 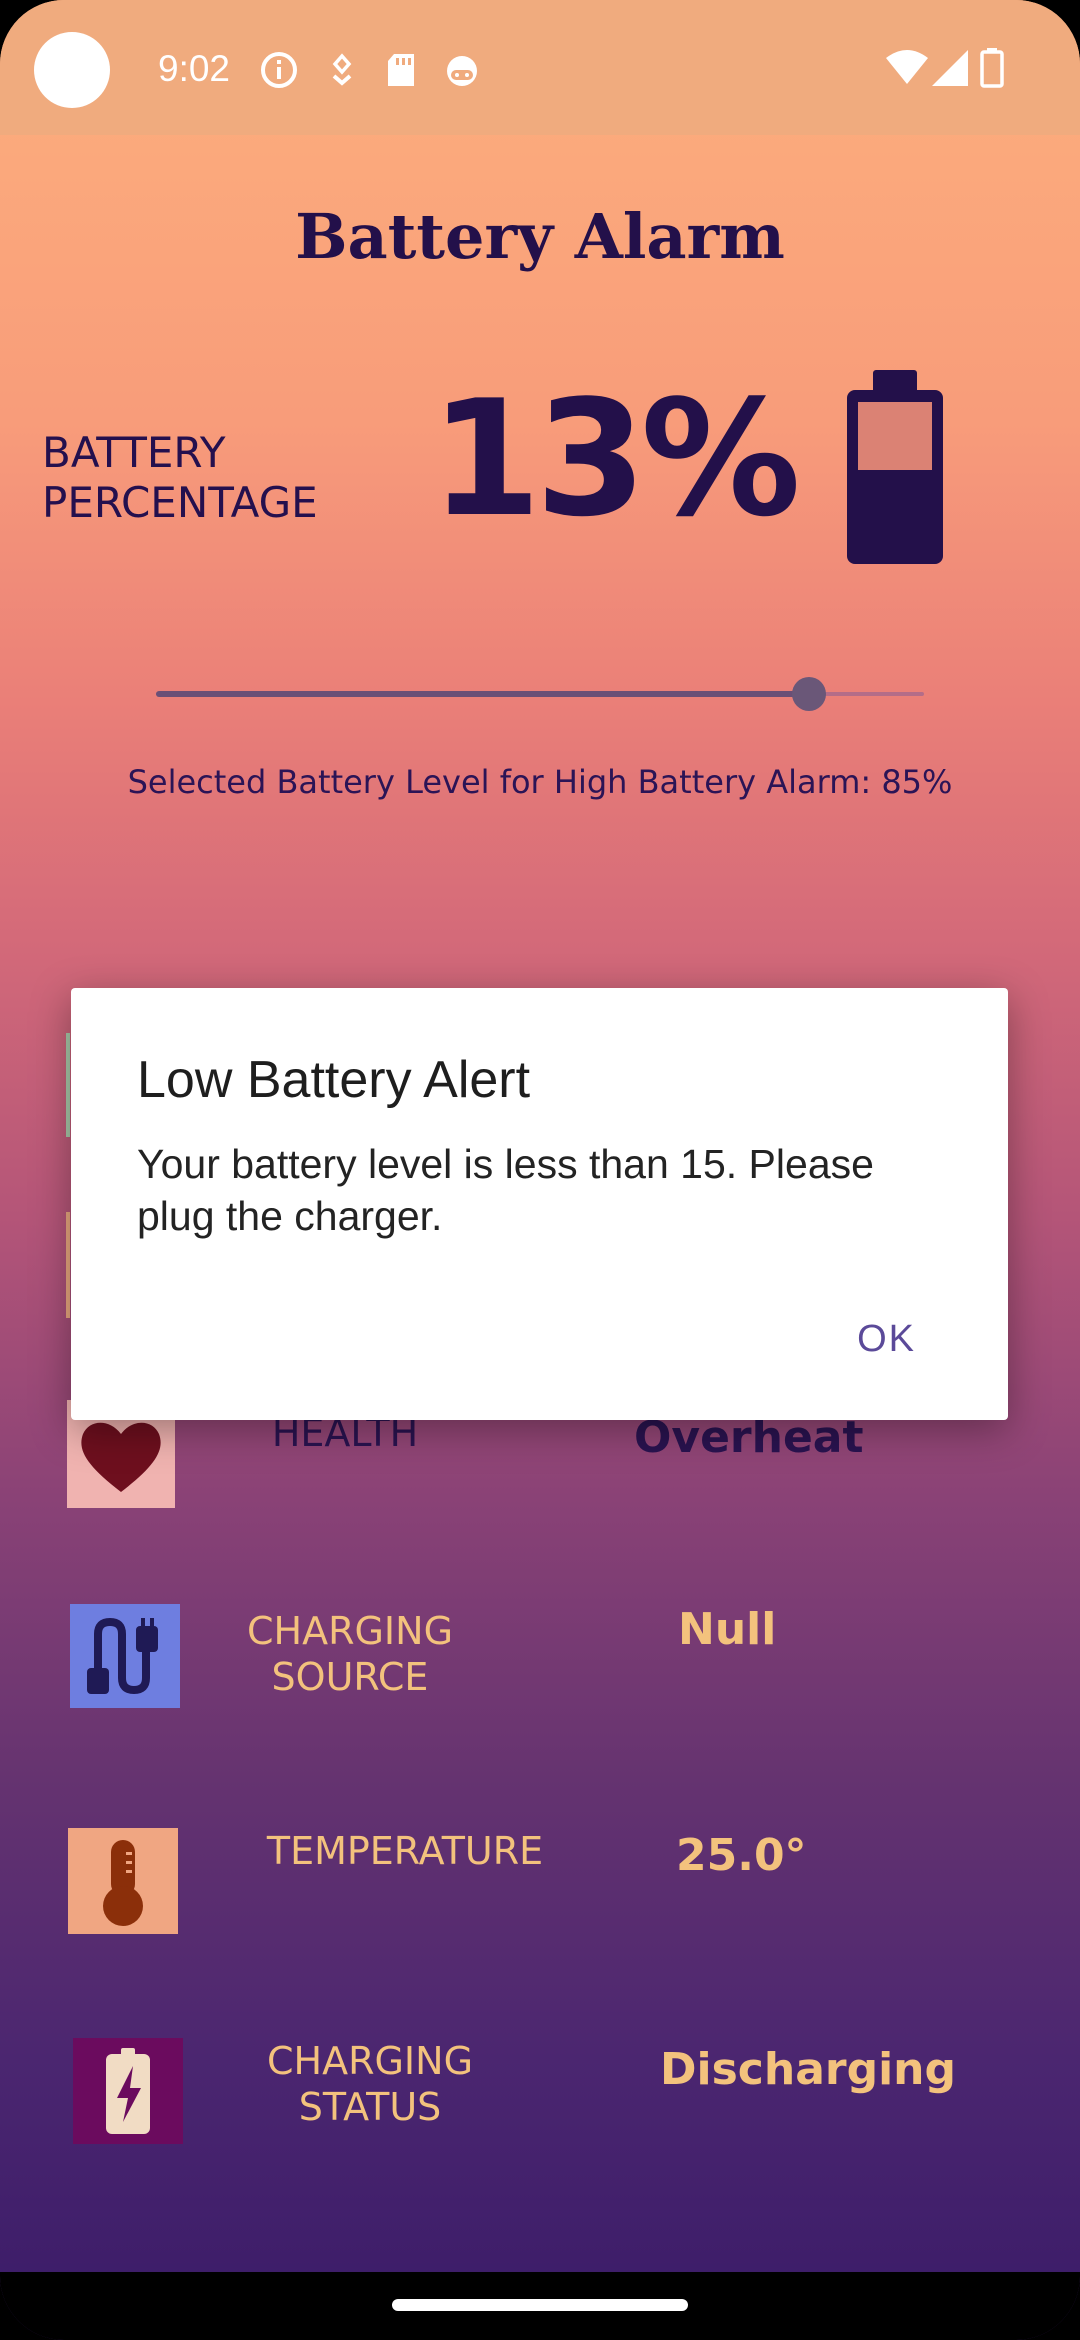 I want to click on temperature-label: TEMPERATURE, so click(x=405, y=1851).